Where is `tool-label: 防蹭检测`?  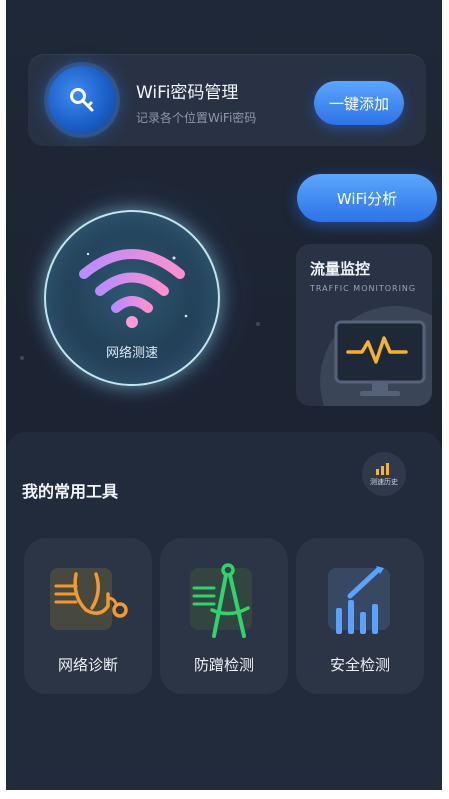 tool-label: 防蹭检测 is located at coordinates (223, 665).